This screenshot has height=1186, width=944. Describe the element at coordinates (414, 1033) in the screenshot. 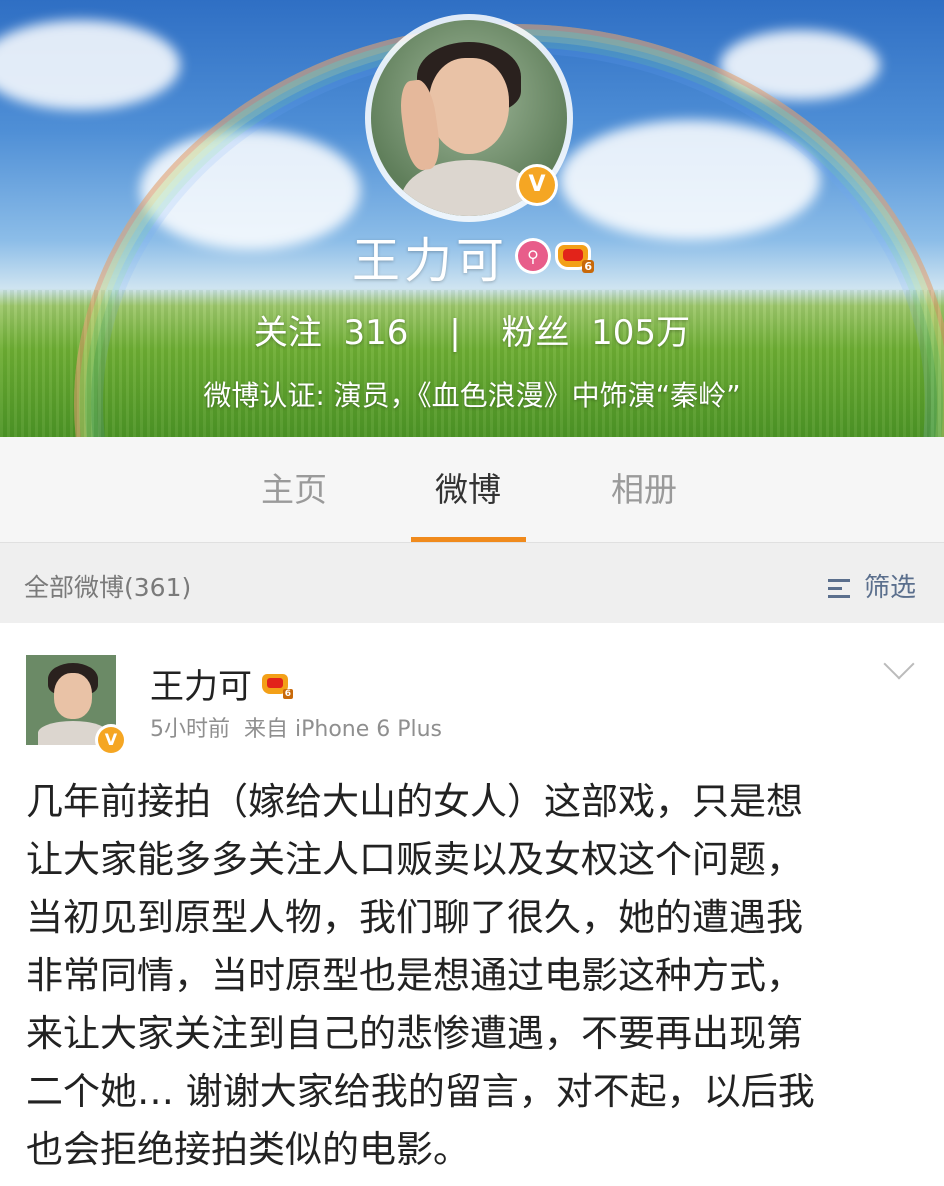

I see `post-line: 来让大家关注到自己的悲惨遭遇，不要再出现第` at that location.